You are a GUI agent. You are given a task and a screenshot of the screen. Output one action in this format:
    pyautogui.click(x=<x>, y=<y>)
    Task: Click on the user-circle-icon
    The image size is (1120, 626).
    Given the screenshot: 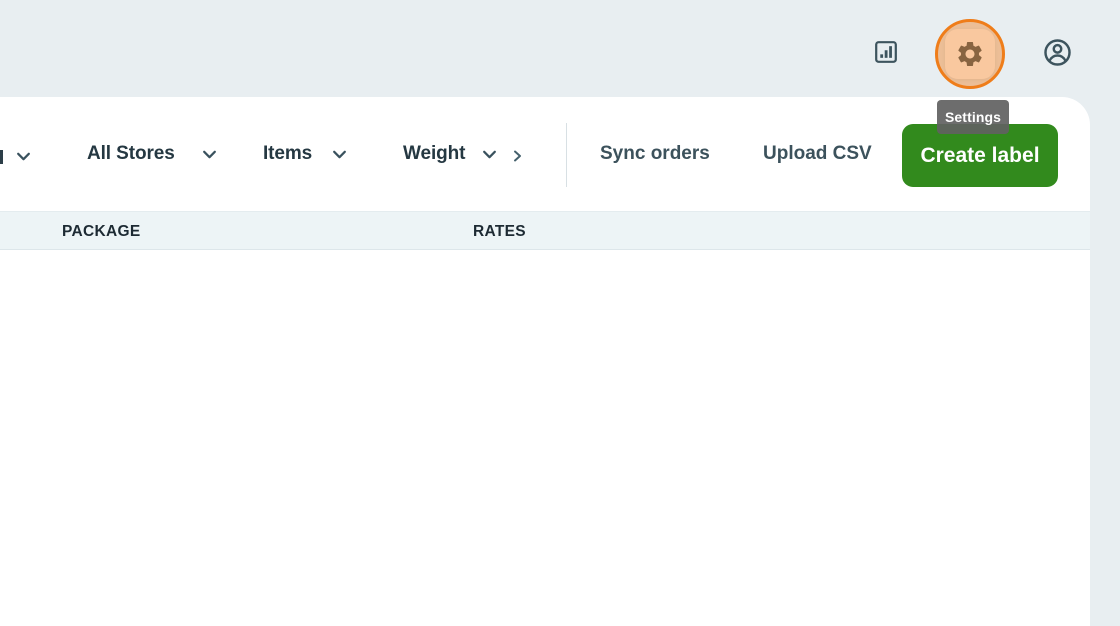 What is the action you would take?
    pyautogui.click(x=1057, y=52)
    